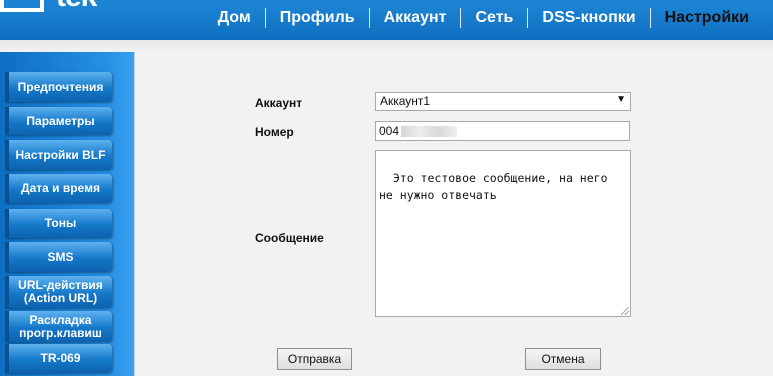 This screenshot has height=376, width=773. What do you see at coordinates (58, 87) in the screenshot?
I see `sidebar-item-preferences: Предпочтения` at bounding box center [58, 87].